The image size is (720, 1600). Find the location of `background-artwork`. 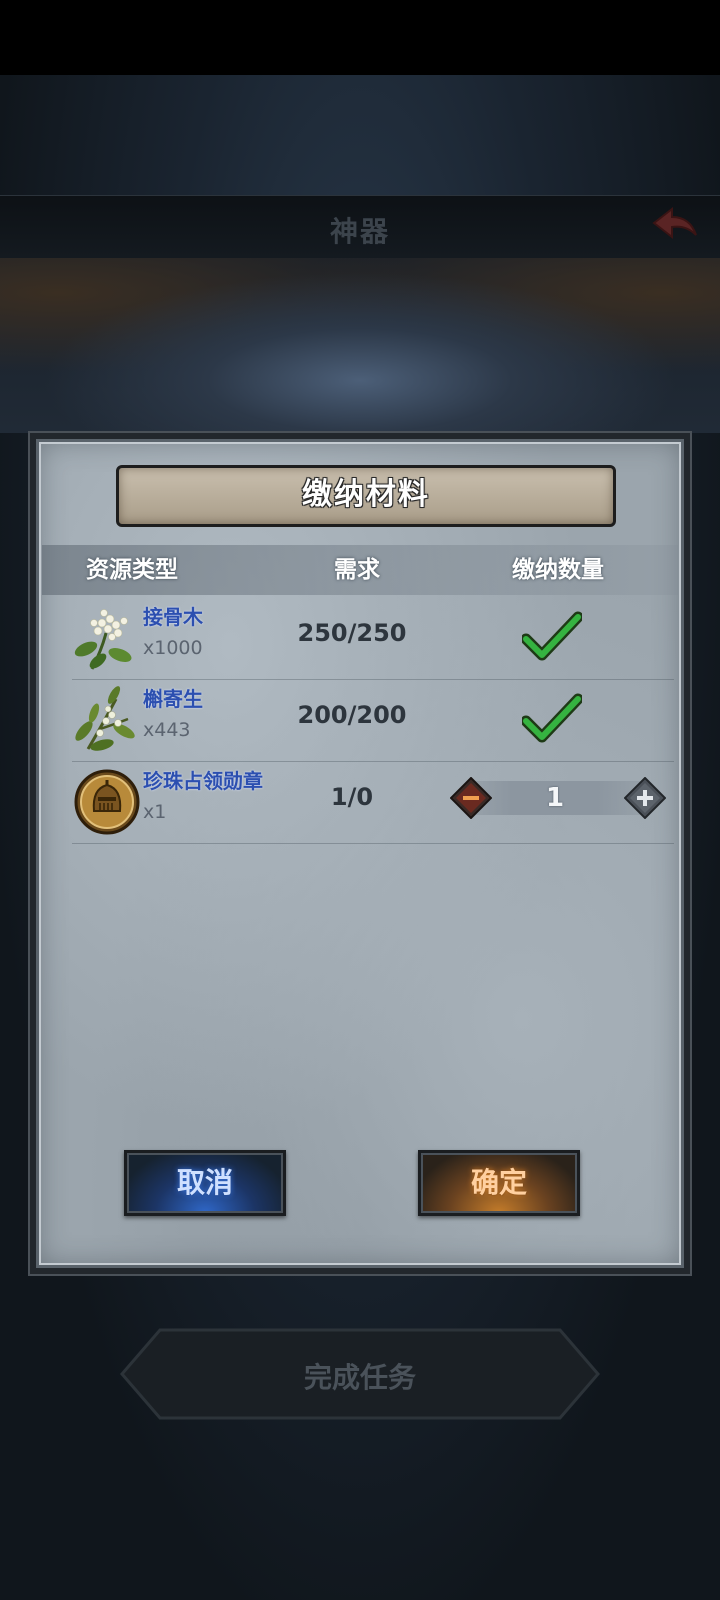

background-artwork is located at coordinates (360, 345).